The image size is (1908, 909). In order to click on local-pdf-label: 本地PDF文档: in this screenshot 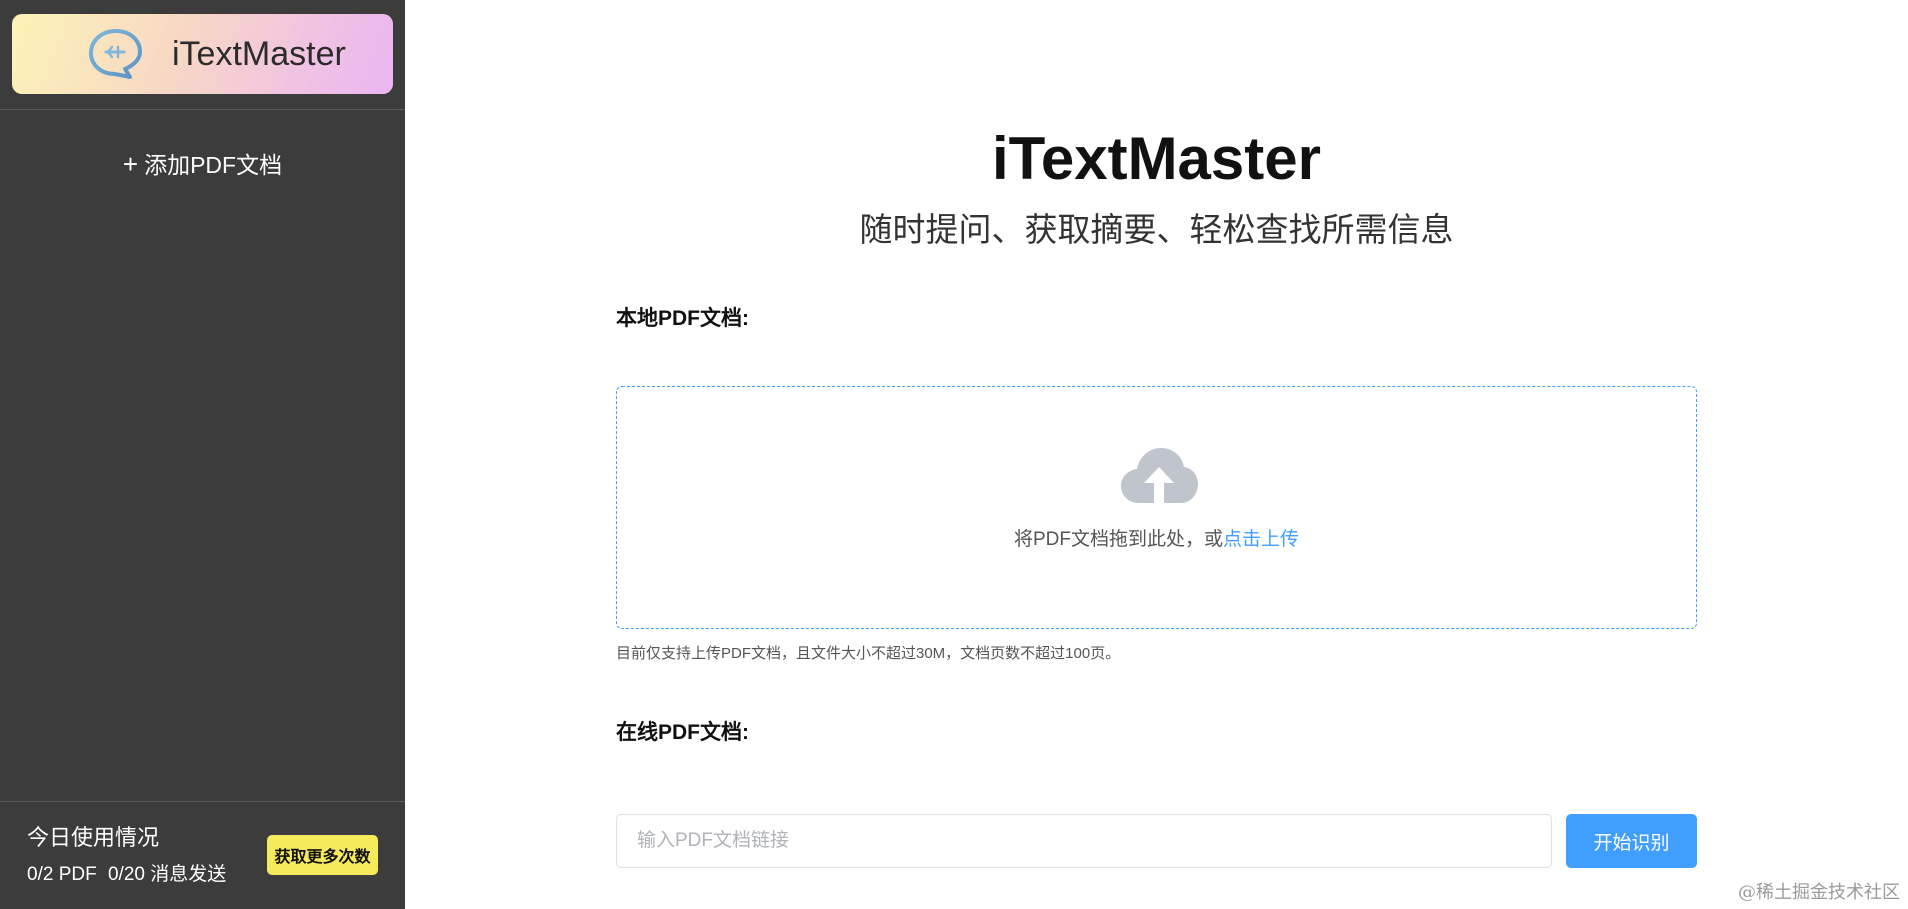, I will do `click(682, 318)`.